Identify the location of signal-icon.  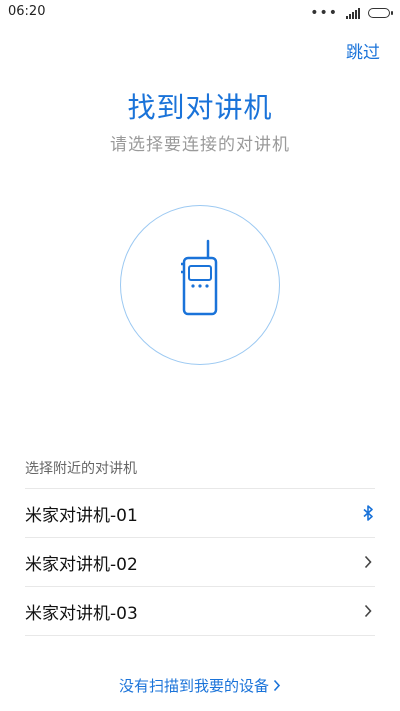
(353, 13).